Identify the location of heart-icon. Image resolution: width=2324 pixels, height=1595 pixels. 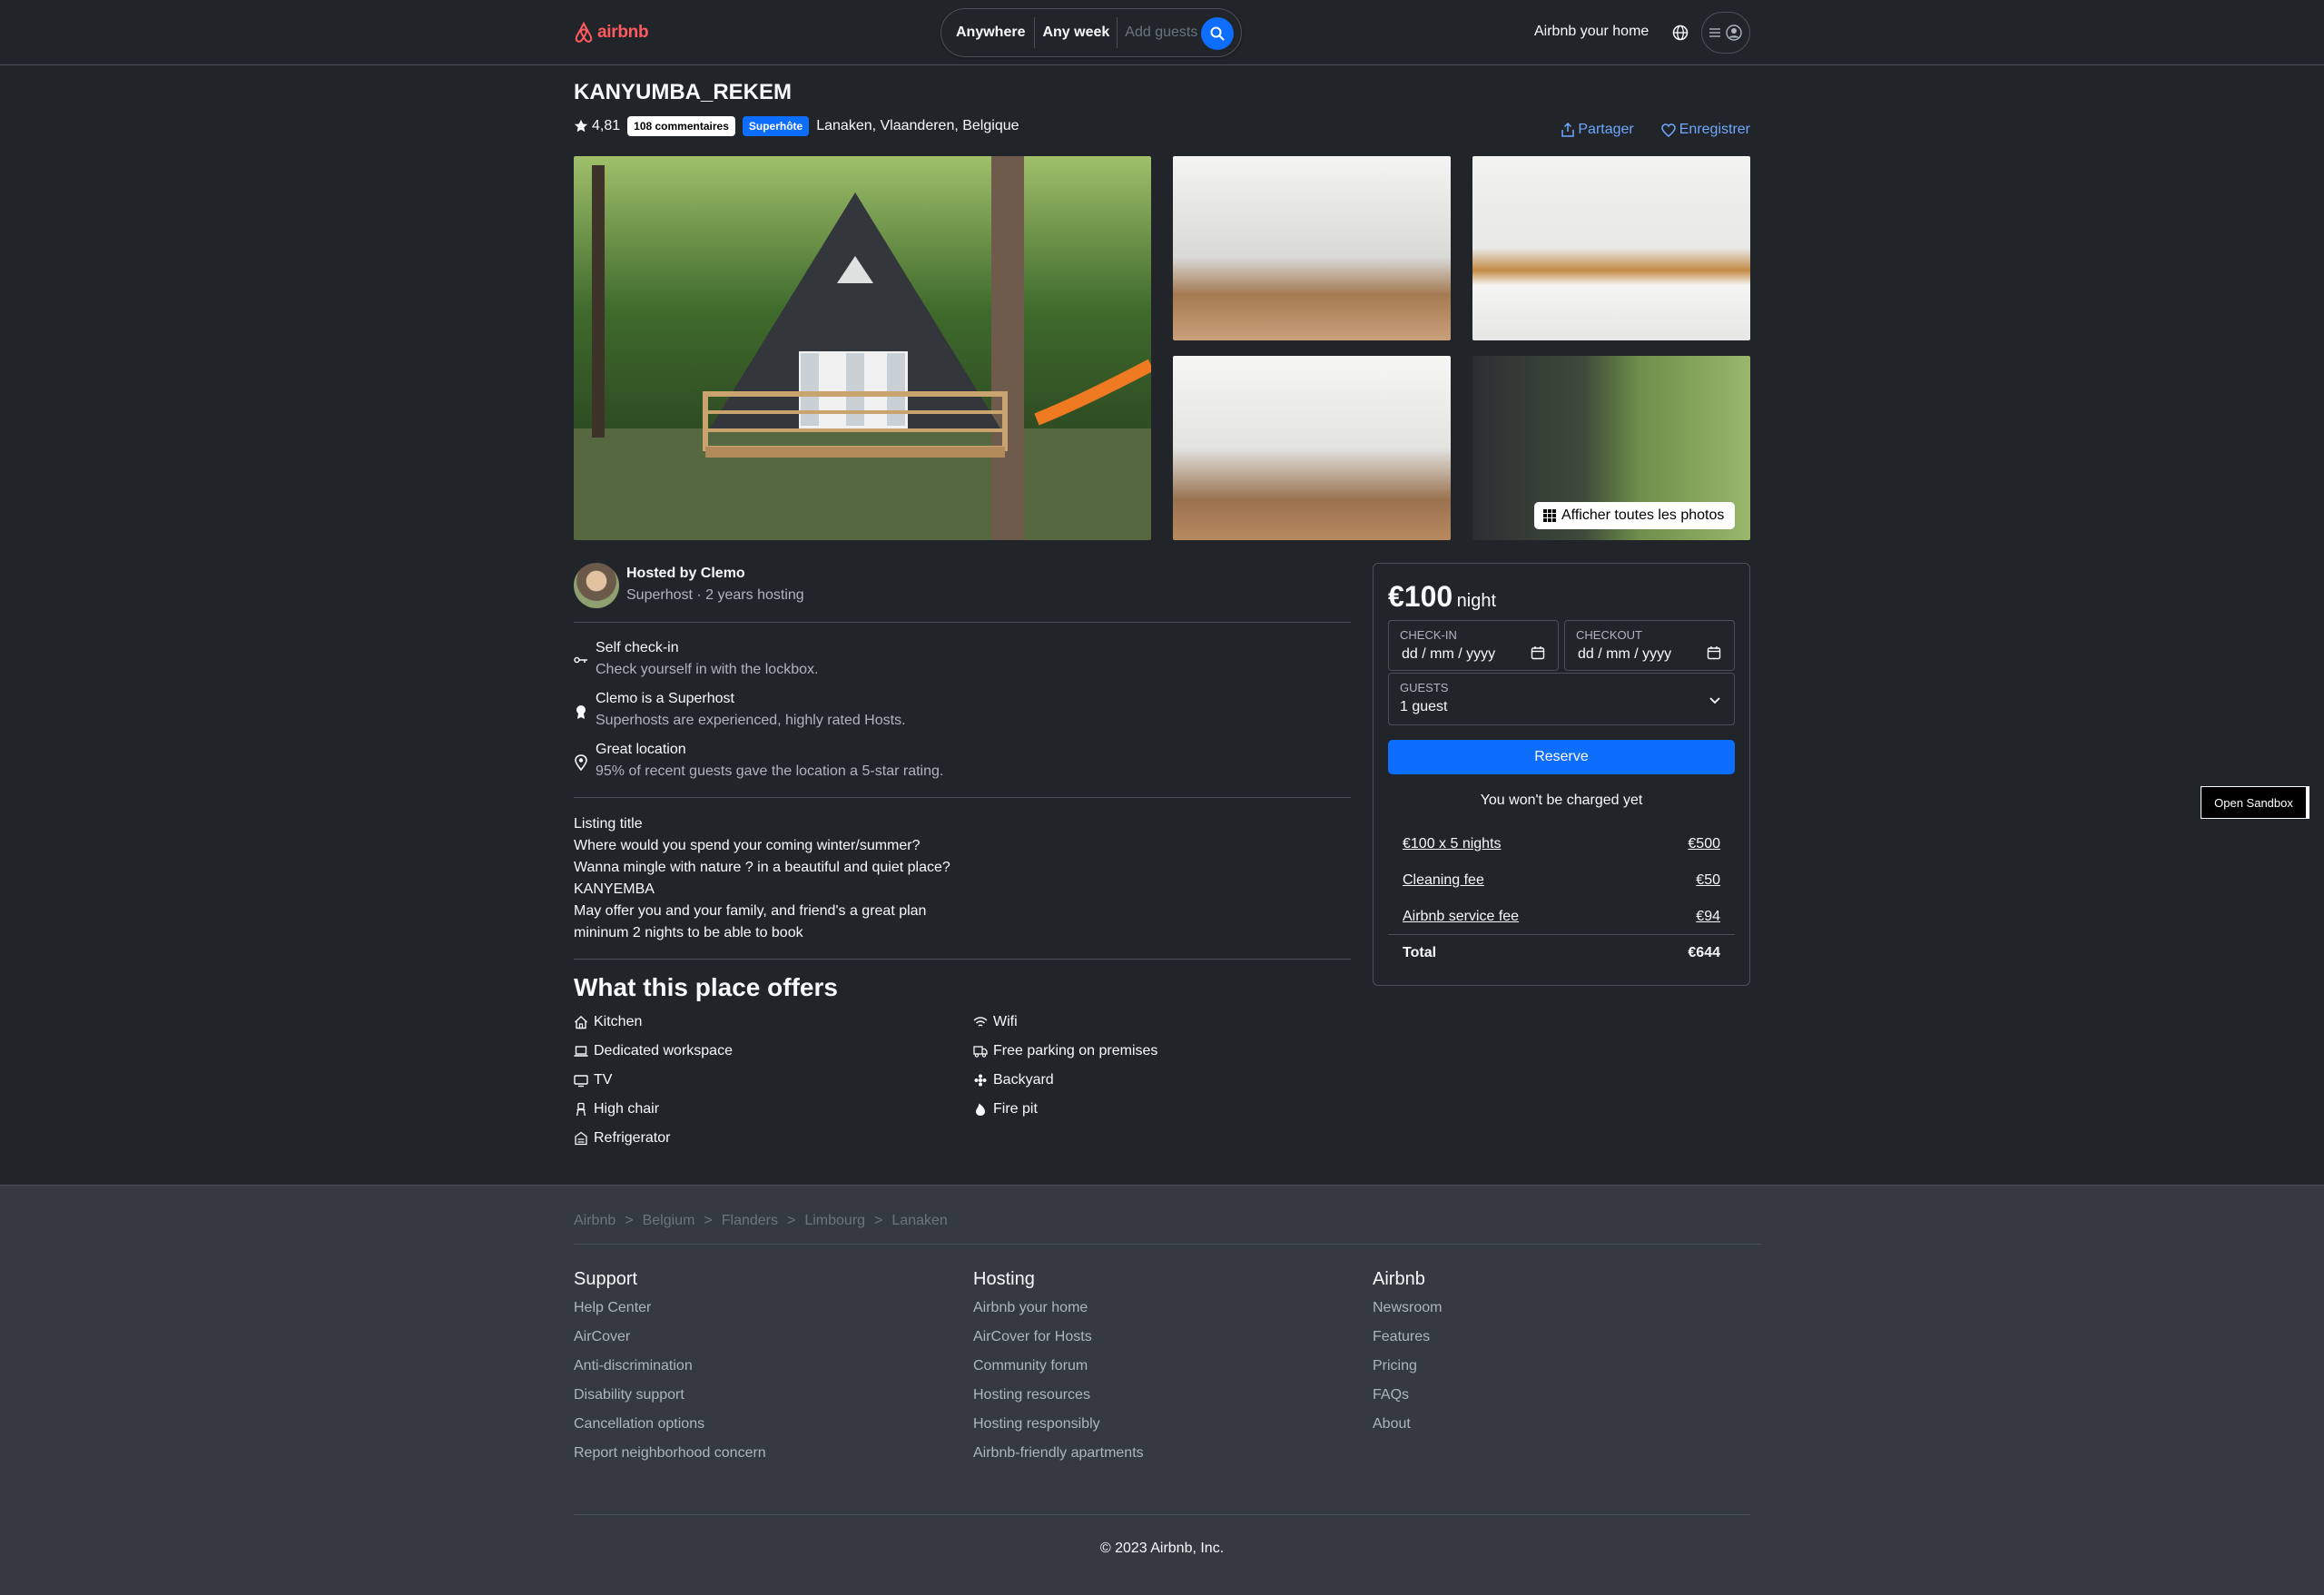
(1668, 130).